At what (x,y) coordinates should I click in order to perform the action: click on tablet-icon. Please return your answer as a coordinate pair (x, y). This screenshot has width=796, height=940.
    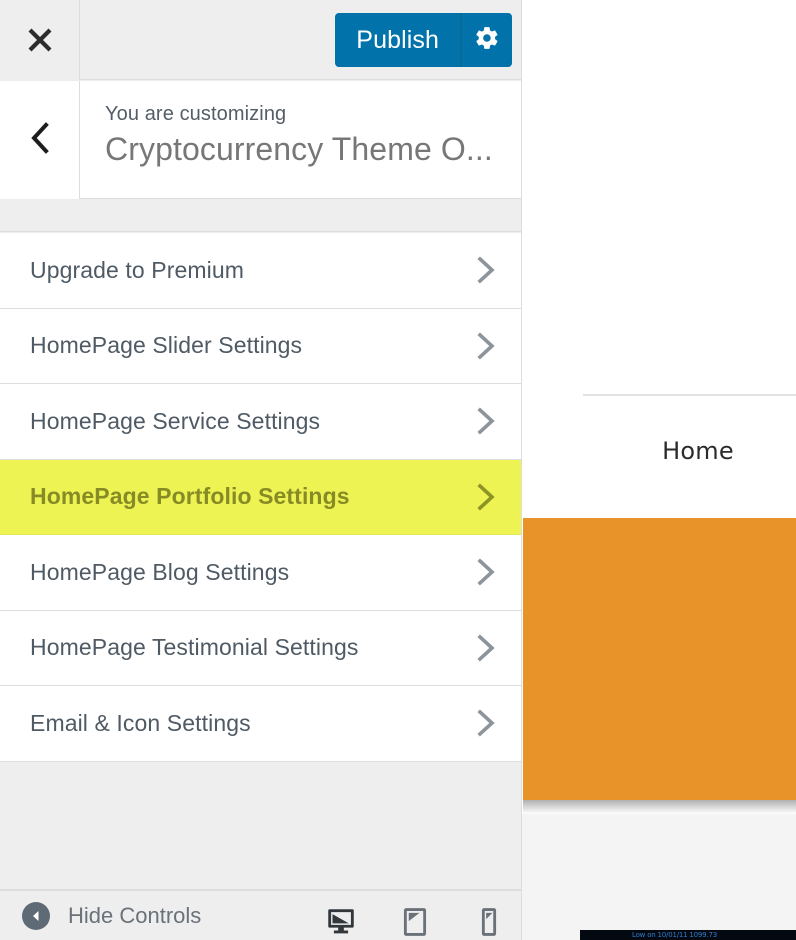
    Looking at the image, I should click on (415, 922).